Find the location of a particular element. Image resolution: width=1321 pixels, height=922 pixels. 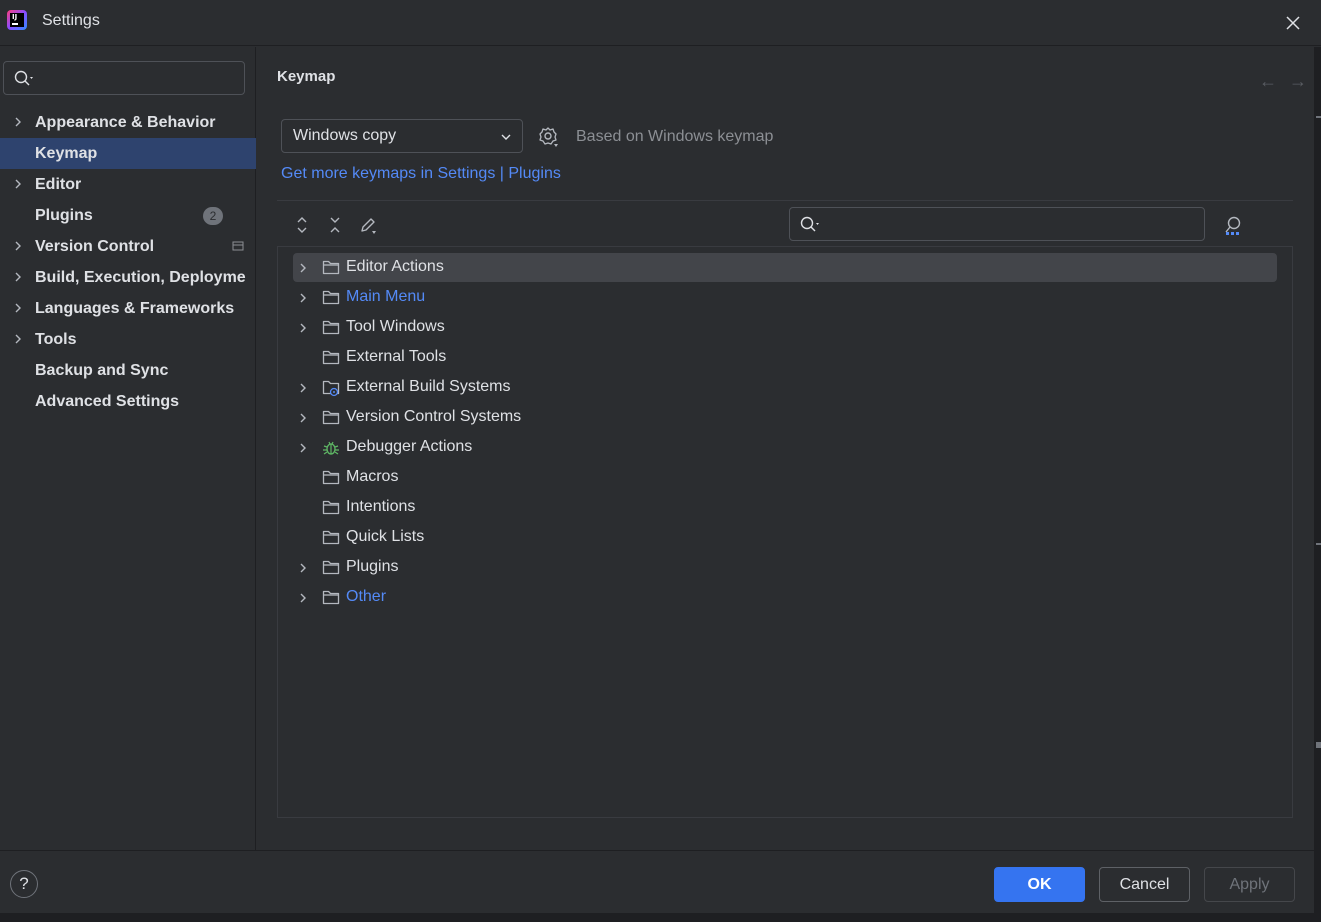

gear-icon is located at coordinates (549, 137).